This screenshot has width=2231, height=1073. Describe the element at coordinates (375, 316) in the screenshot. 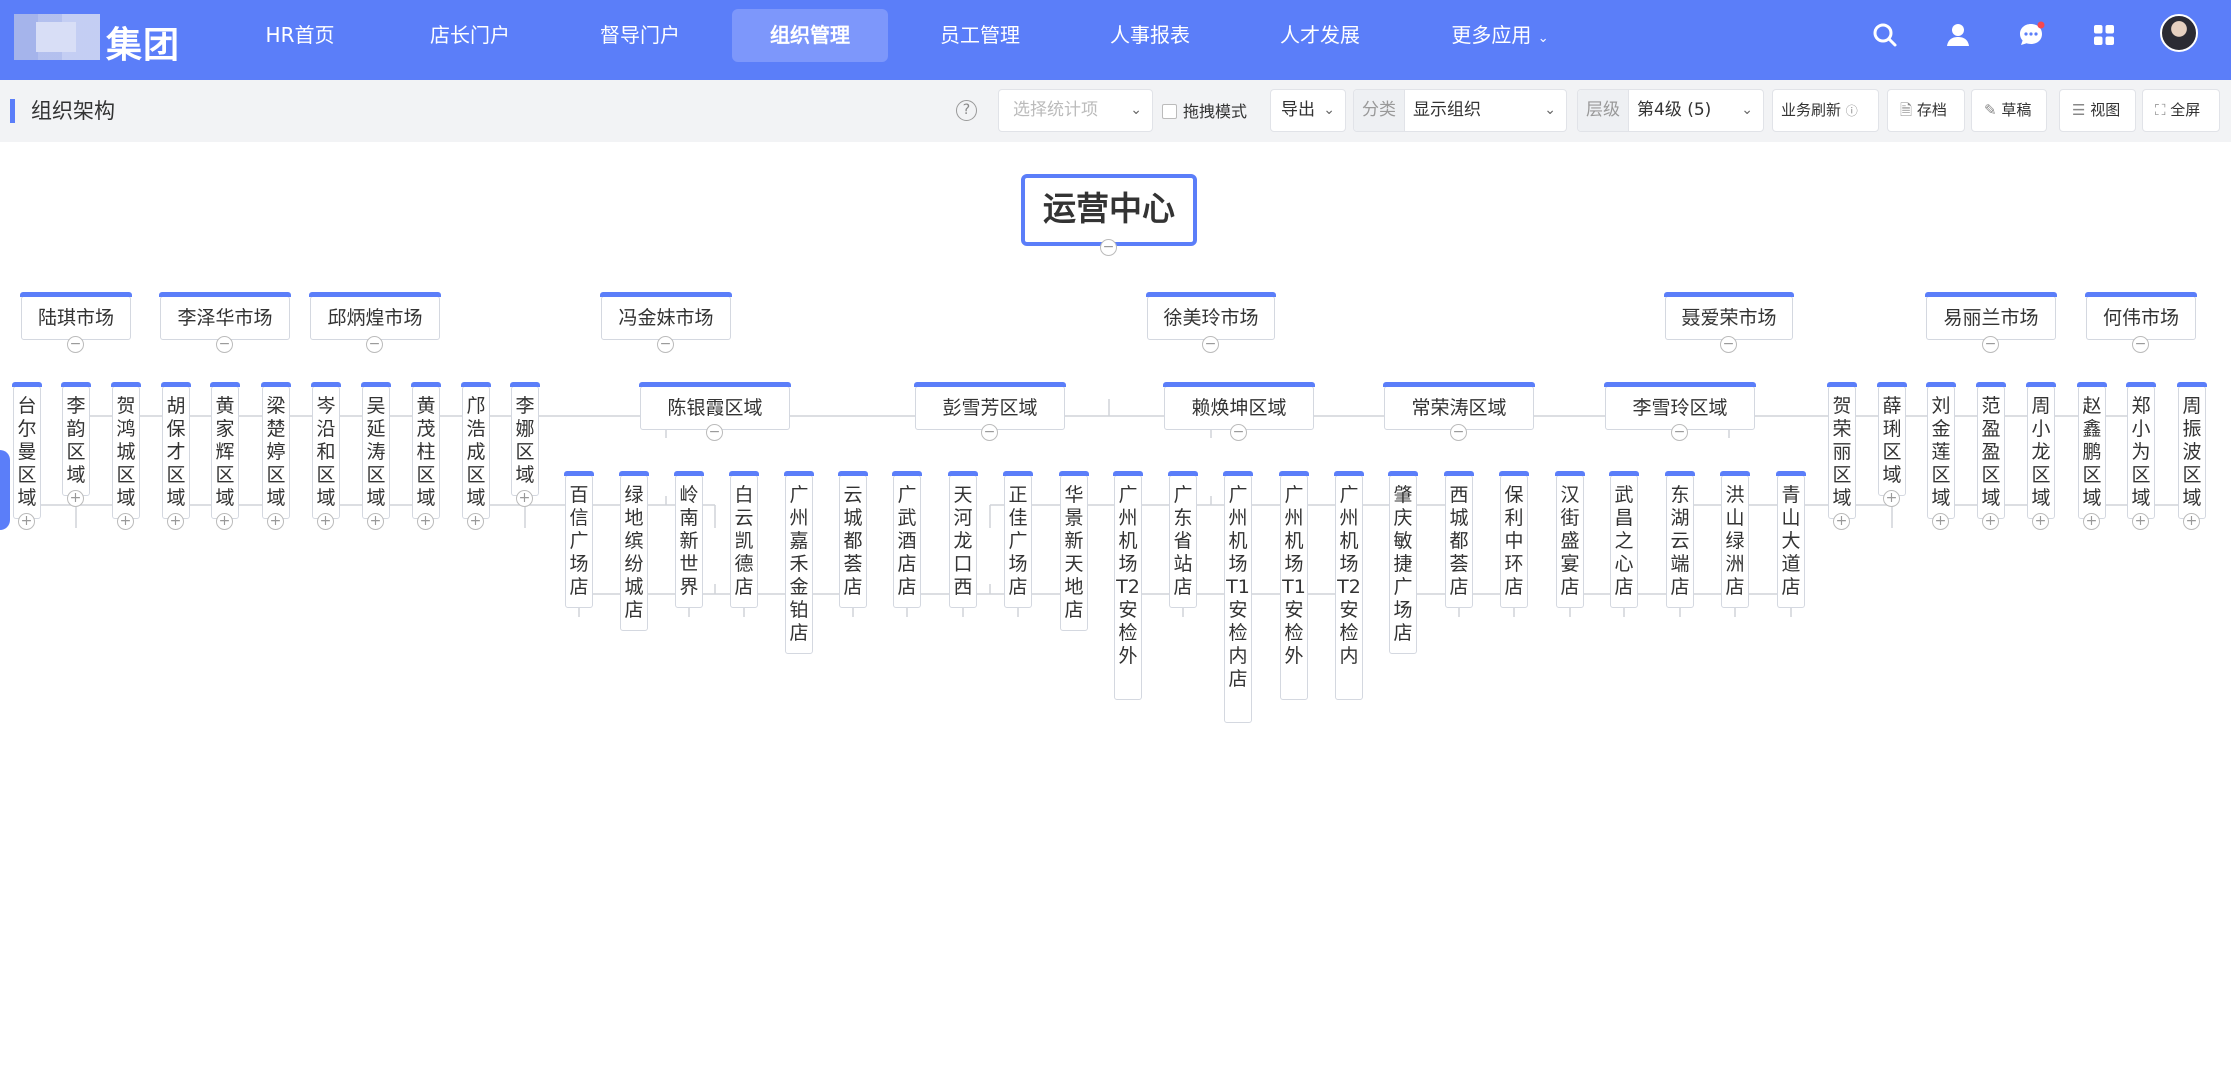

I see `market-node-qiubinghuang: 邱炳煌市场` at that location.